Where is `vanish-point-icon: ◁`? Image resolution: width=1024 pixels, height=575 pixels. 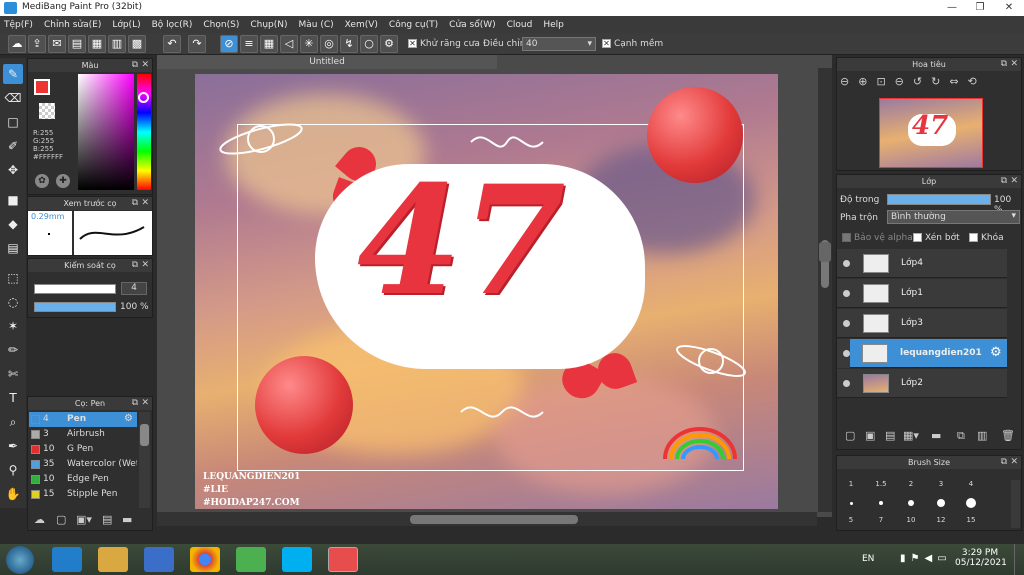
vanish-point-icon: ◁ is located at coordinates (289, 44).